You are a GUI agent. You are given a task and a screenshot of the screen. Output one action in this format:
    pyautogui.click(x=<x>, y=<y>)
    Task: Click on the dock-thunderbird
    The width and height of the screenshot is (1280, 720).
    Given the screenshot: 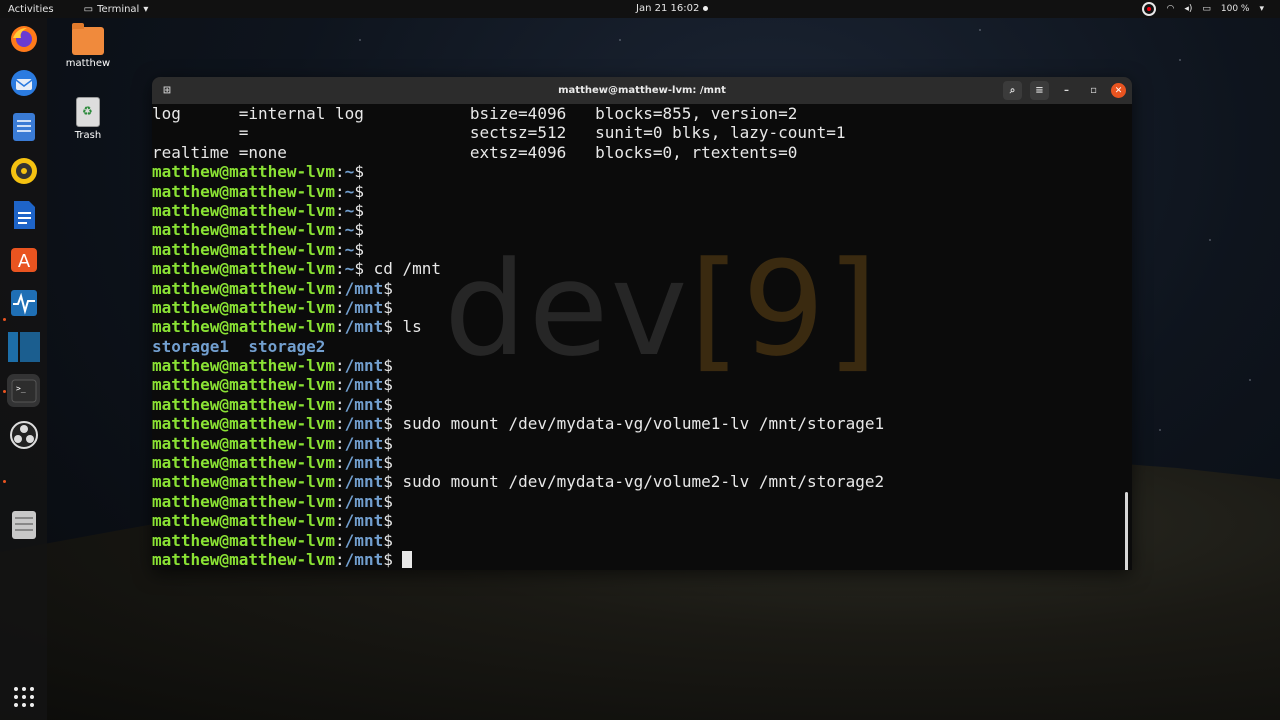 What is the action you would take?
    pyautogui.click(x=23, y=82)
    